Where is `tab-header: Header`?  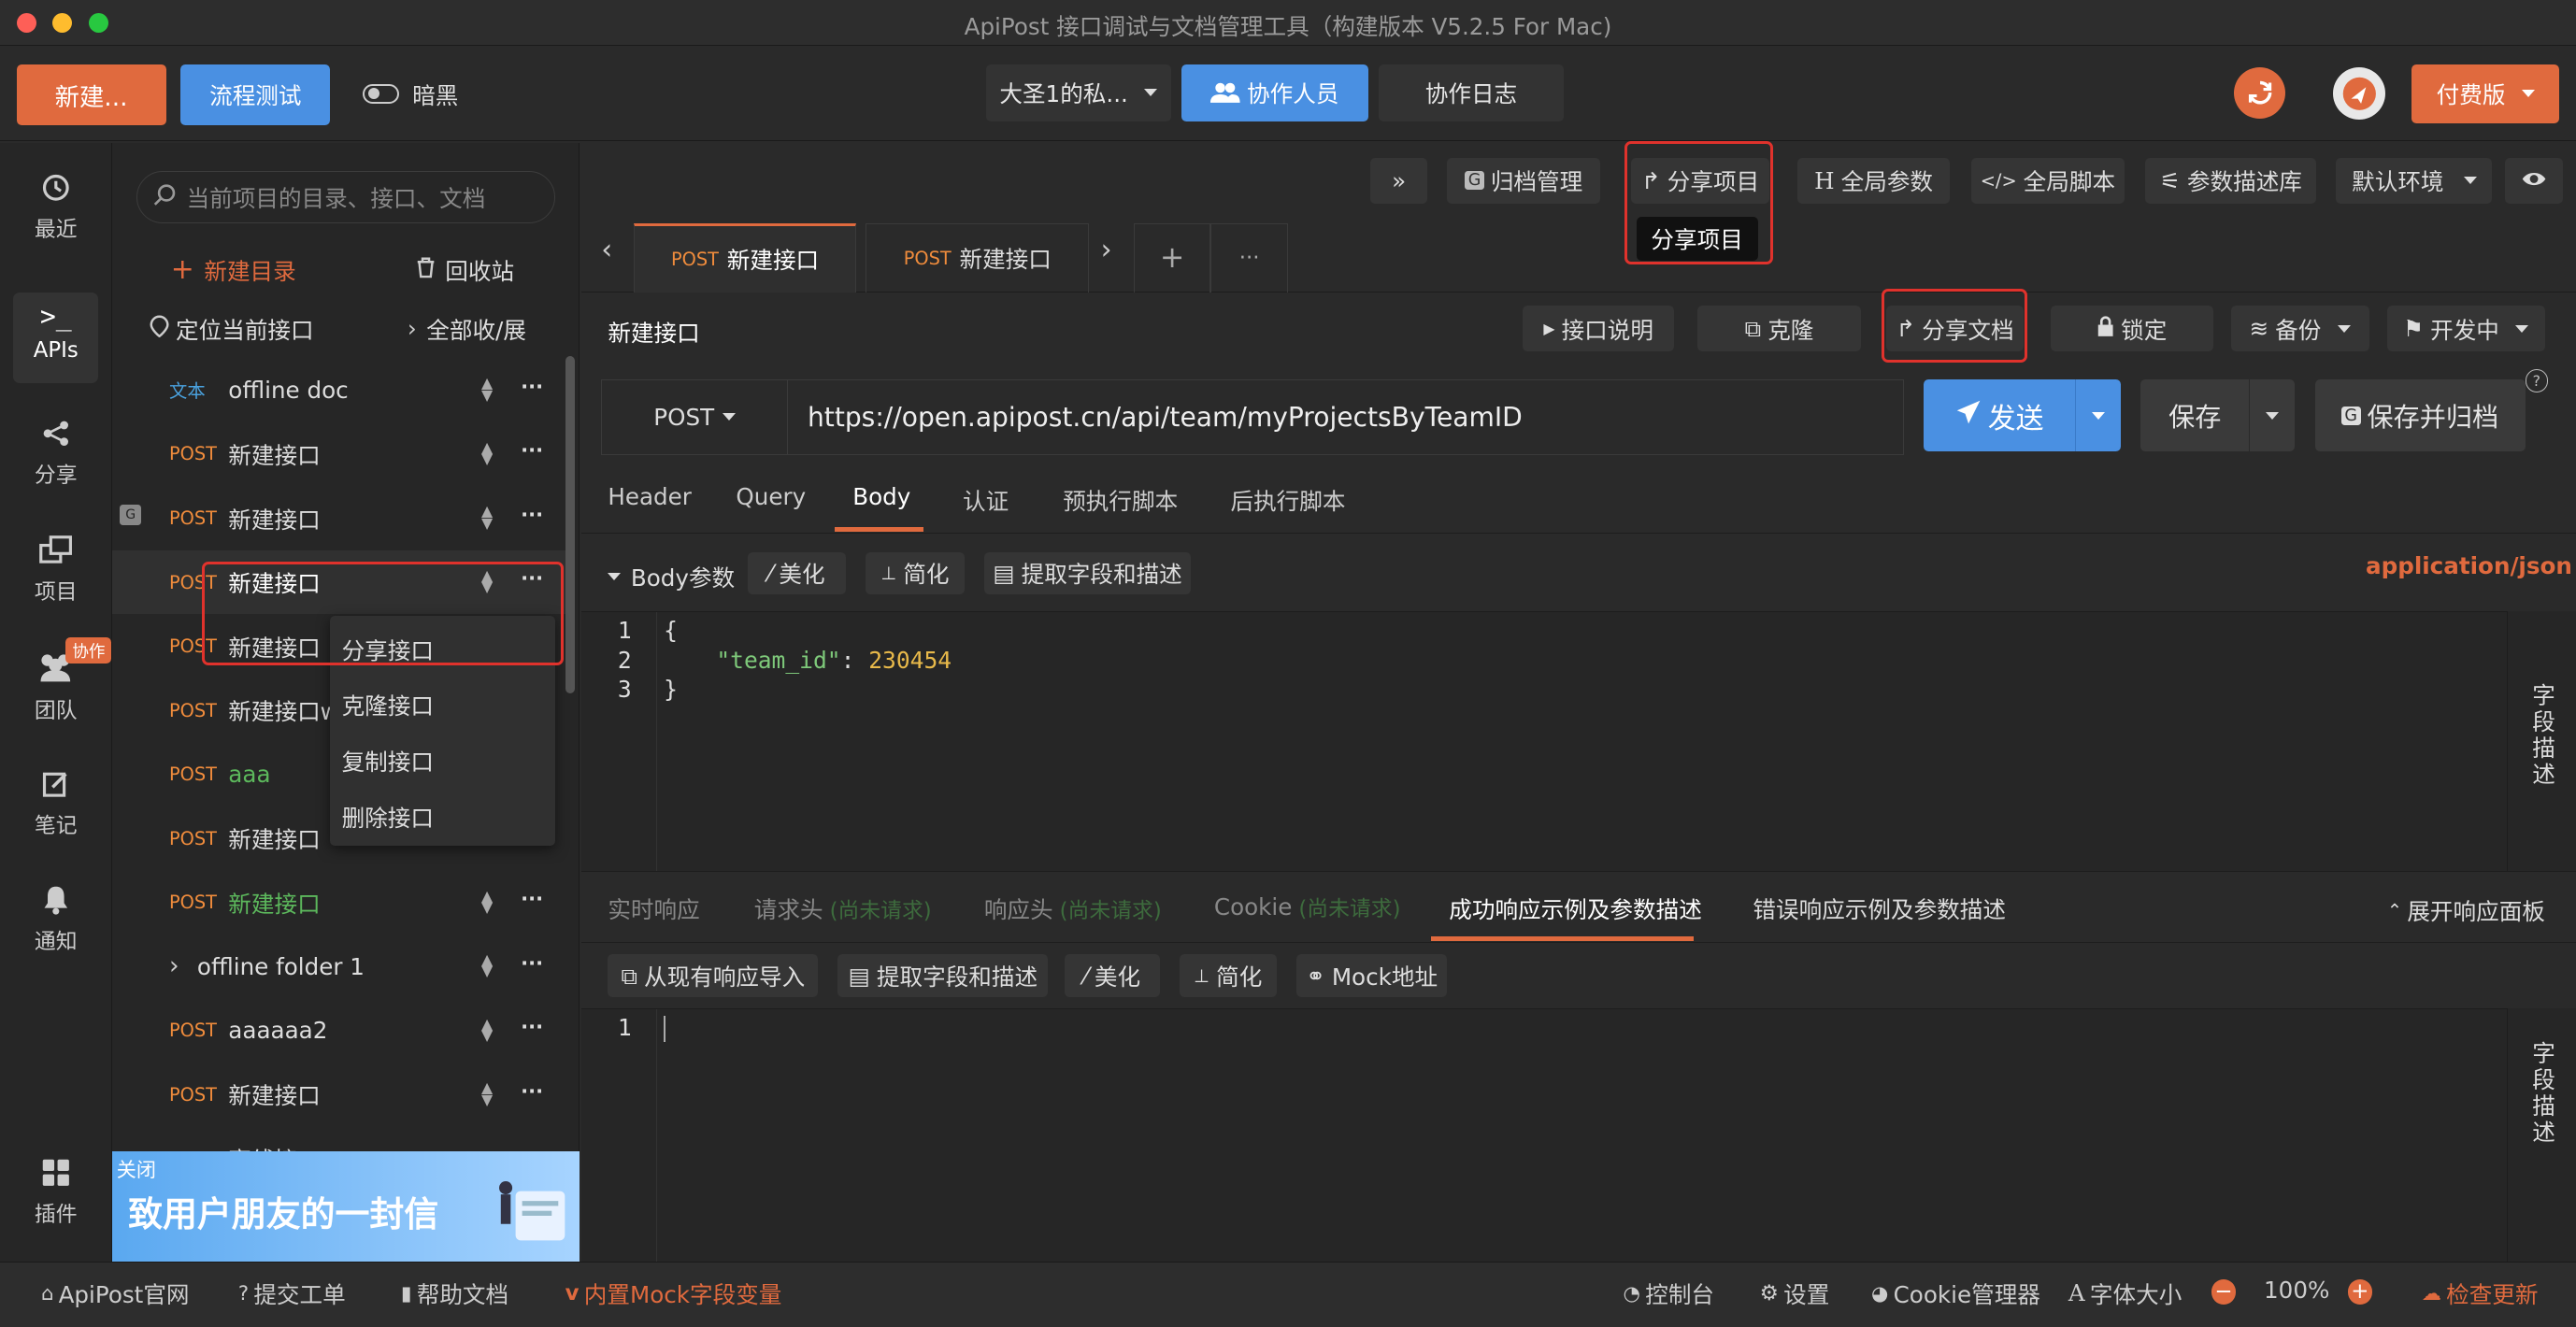 tab-header: Header is located at coordinates (650, 496).